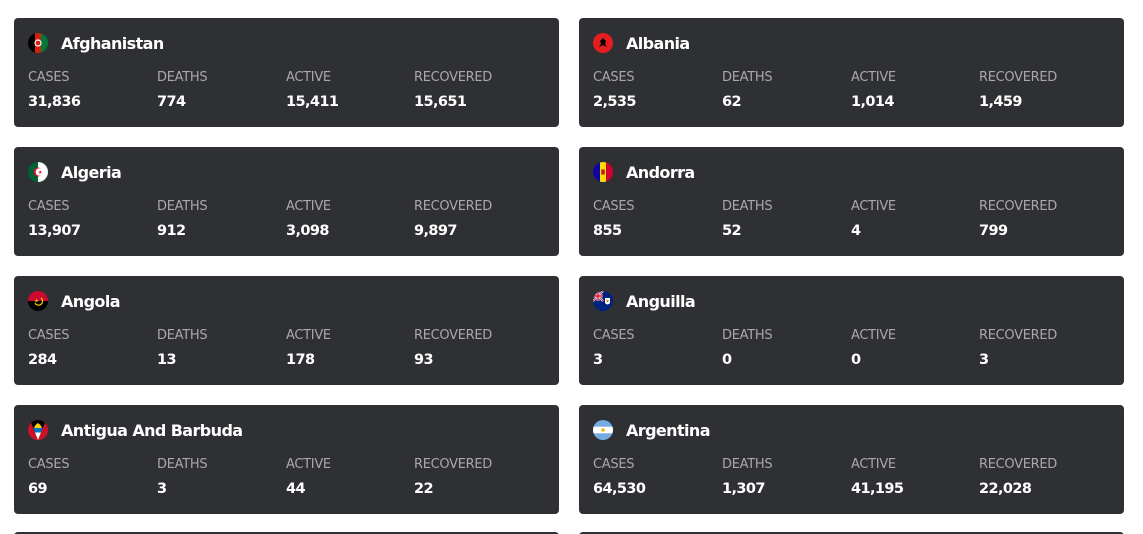 The height and width of the screenshot is (534, 1143). Describe the element at coordinates (308, 348) in the screenshot. I see `active-stat: ACTIVE 178` at that location.